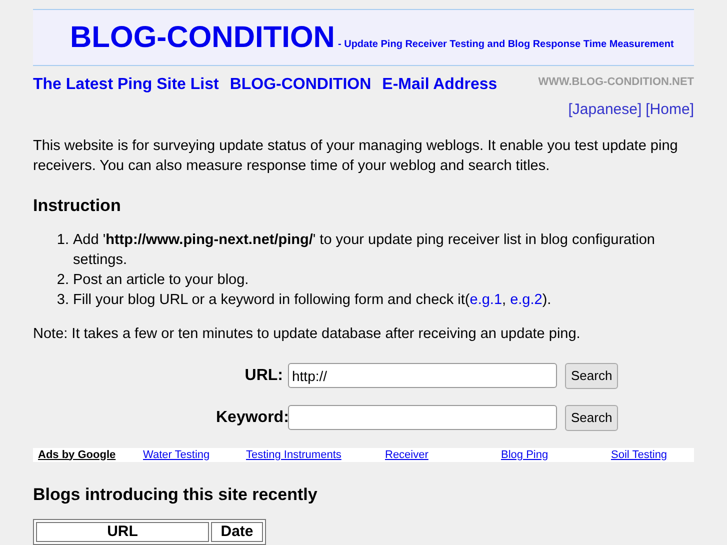  What do you see at coordinates (90, 454) in the screenshot?
I see `ads-label: Ads by Google` at bounding box center [90, 454].